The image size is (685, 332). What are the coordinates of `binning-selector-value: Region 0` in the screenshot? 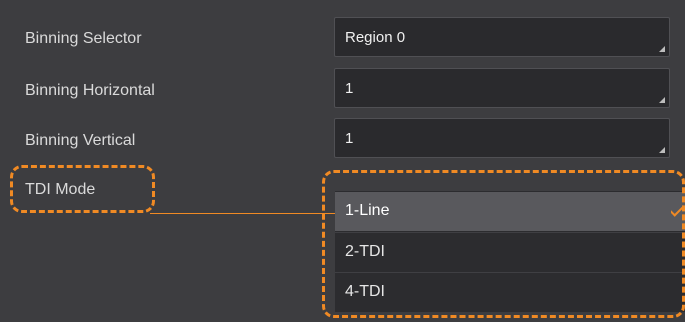 It's located at (375, 37).